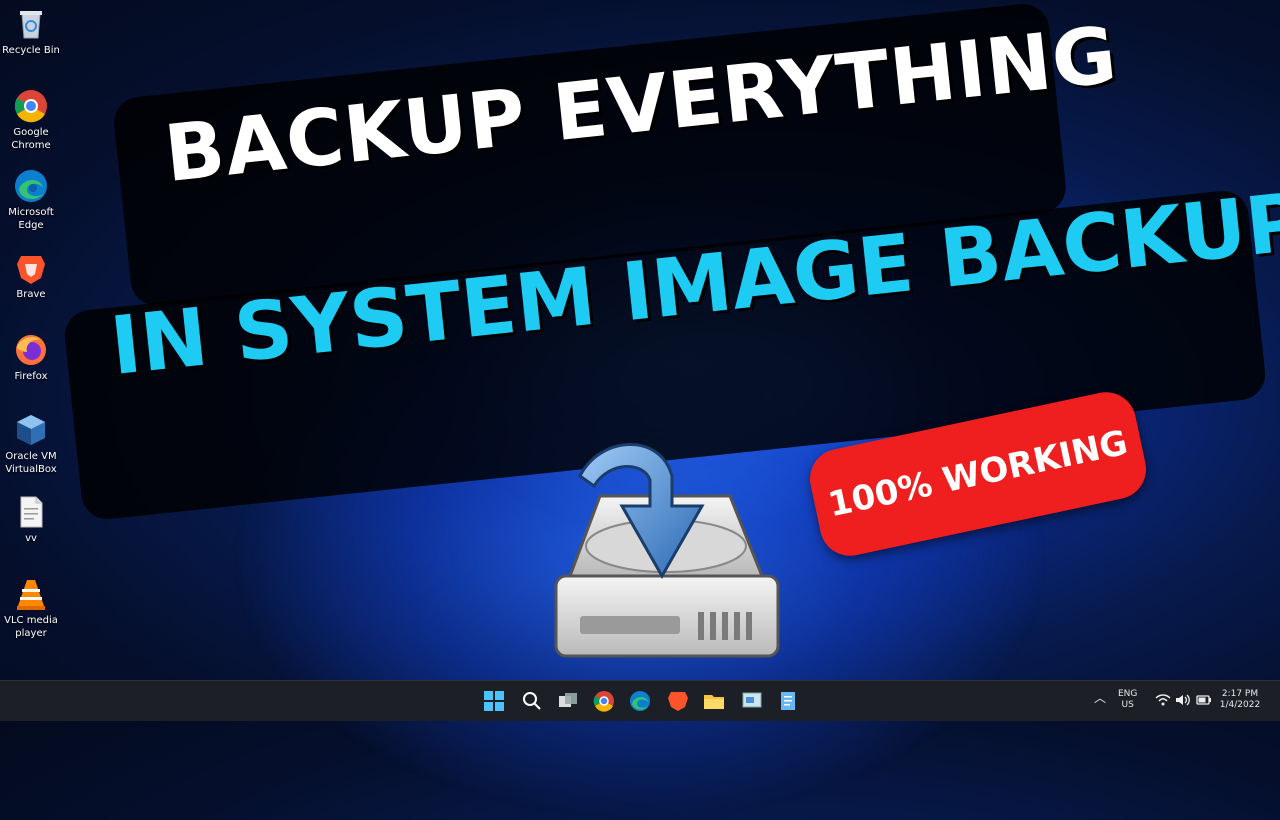 This screenshot has width=1280, height=820. What do you see at coordinates (31, 186) in the screenshot?
I see `edge-icon` at bounding box center [31, 186].